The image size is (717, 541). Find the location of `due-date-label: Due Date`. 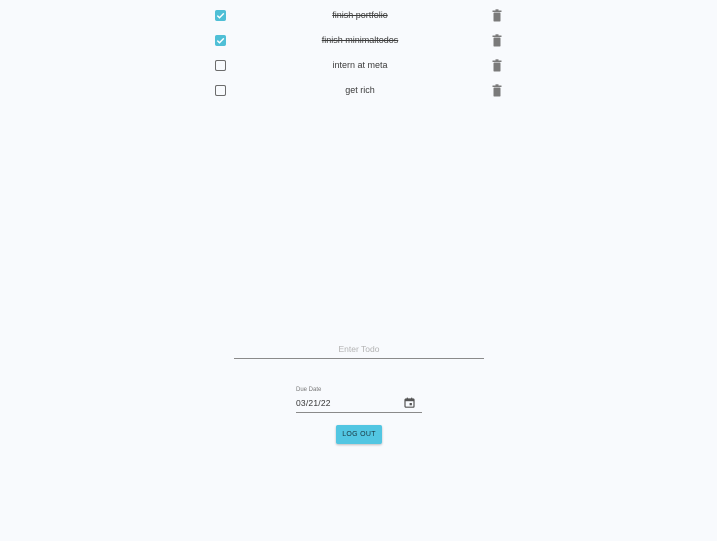

due-date-label: Due Date is located at coordinates (309, 390).